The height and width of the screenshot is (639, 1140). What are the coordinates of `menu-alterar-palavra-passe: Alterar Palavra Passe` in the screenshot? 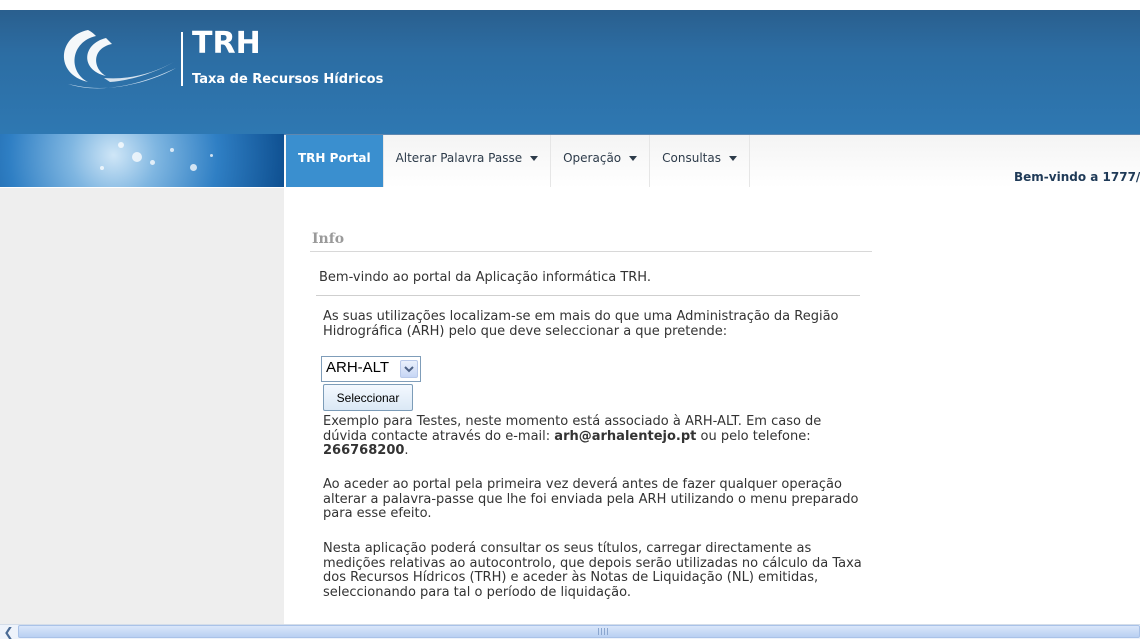 It's located at (468, 161).